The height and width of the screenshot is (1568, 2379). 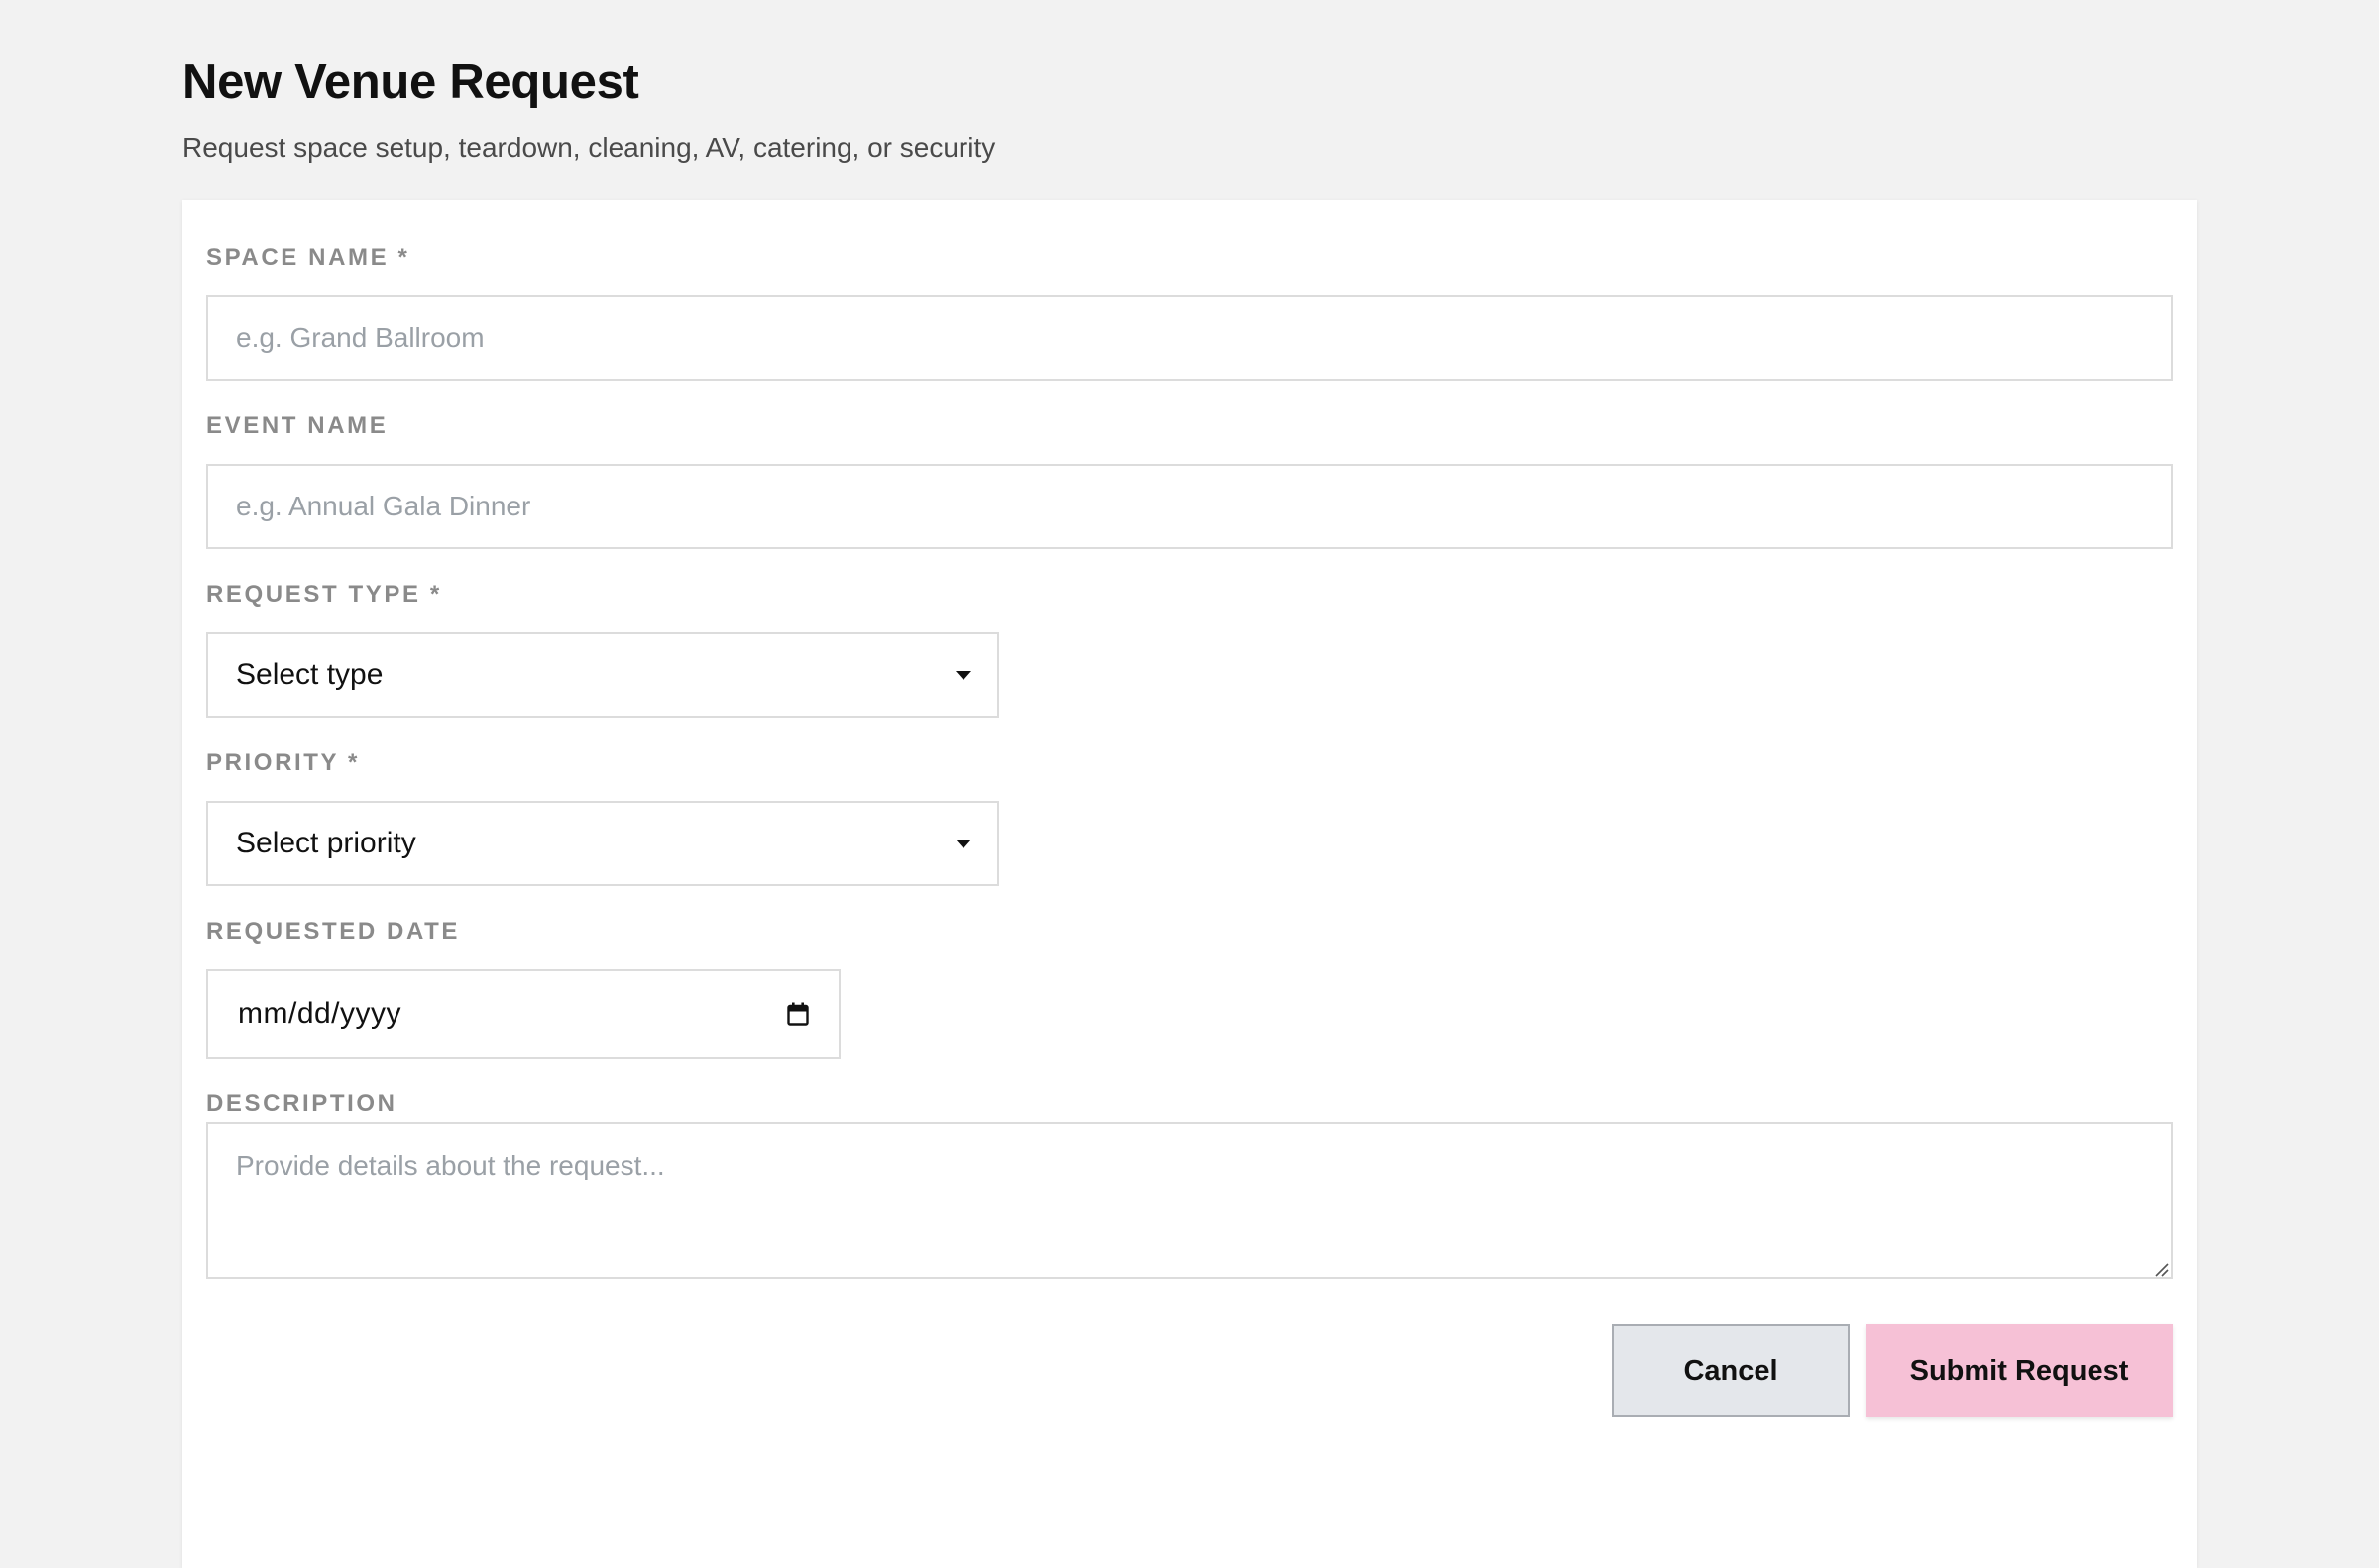 I want to click on priority-value: Select priority, so click(x=326, y=843).